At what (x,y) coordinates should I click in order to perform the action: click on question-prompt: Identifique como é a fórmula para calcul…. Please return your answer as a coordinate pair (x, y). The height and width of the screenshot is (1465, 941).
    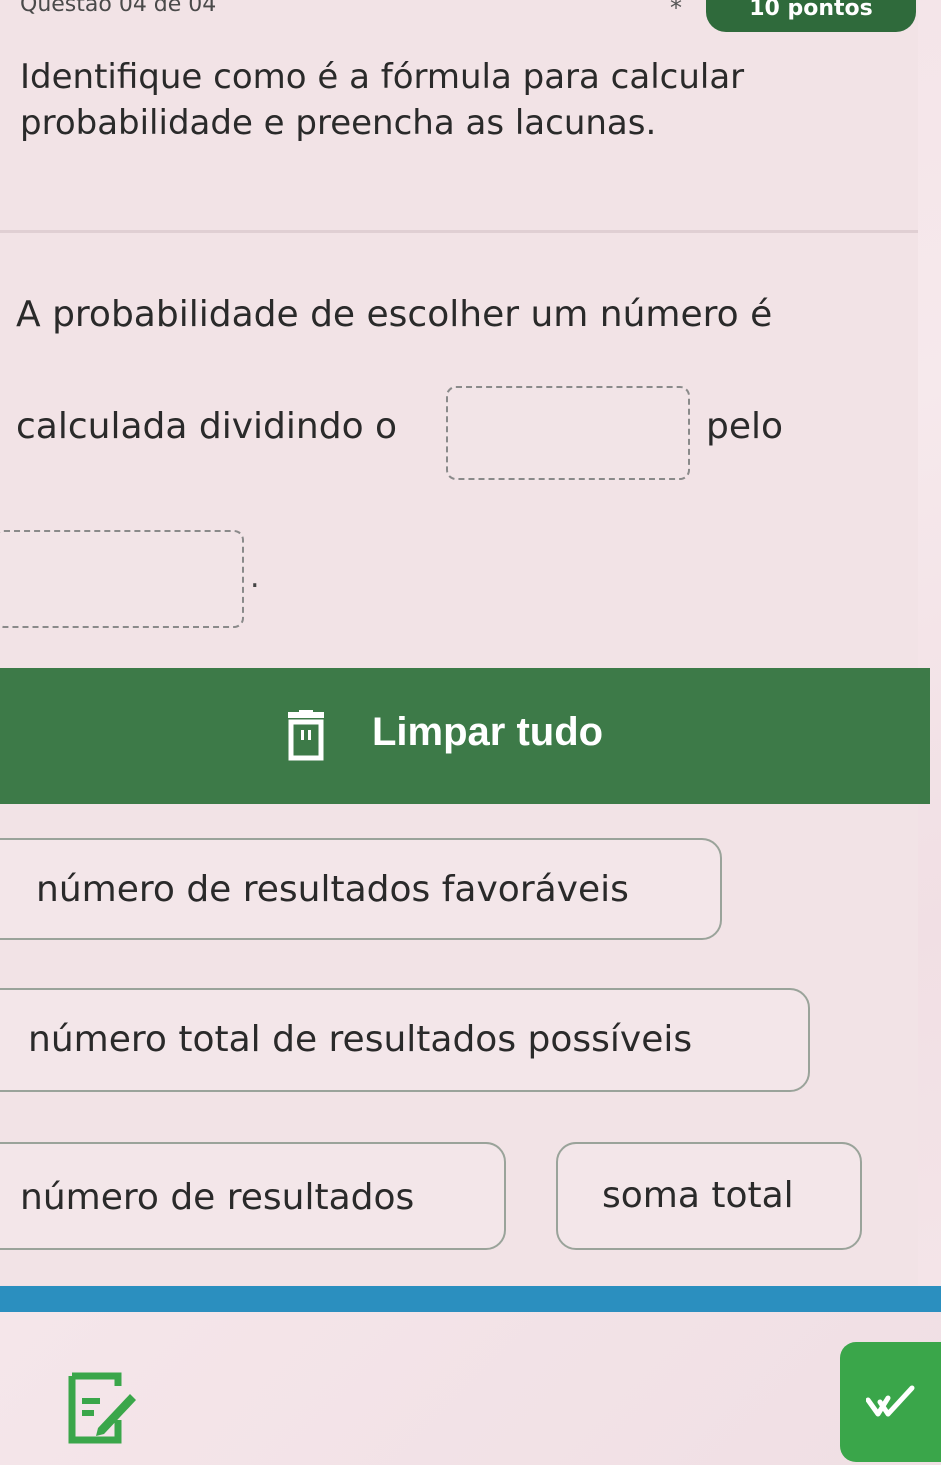
    Looking at the image, I should click on (382, 100).